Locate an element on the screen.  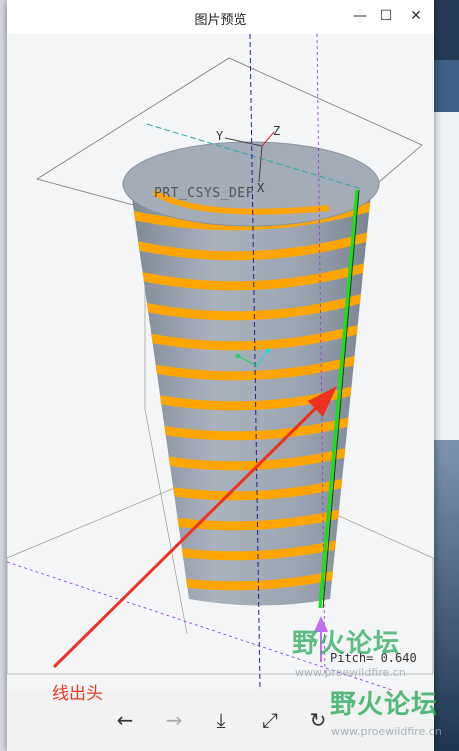
forward-arrow-icon: → is located at coordinates (174, 720).